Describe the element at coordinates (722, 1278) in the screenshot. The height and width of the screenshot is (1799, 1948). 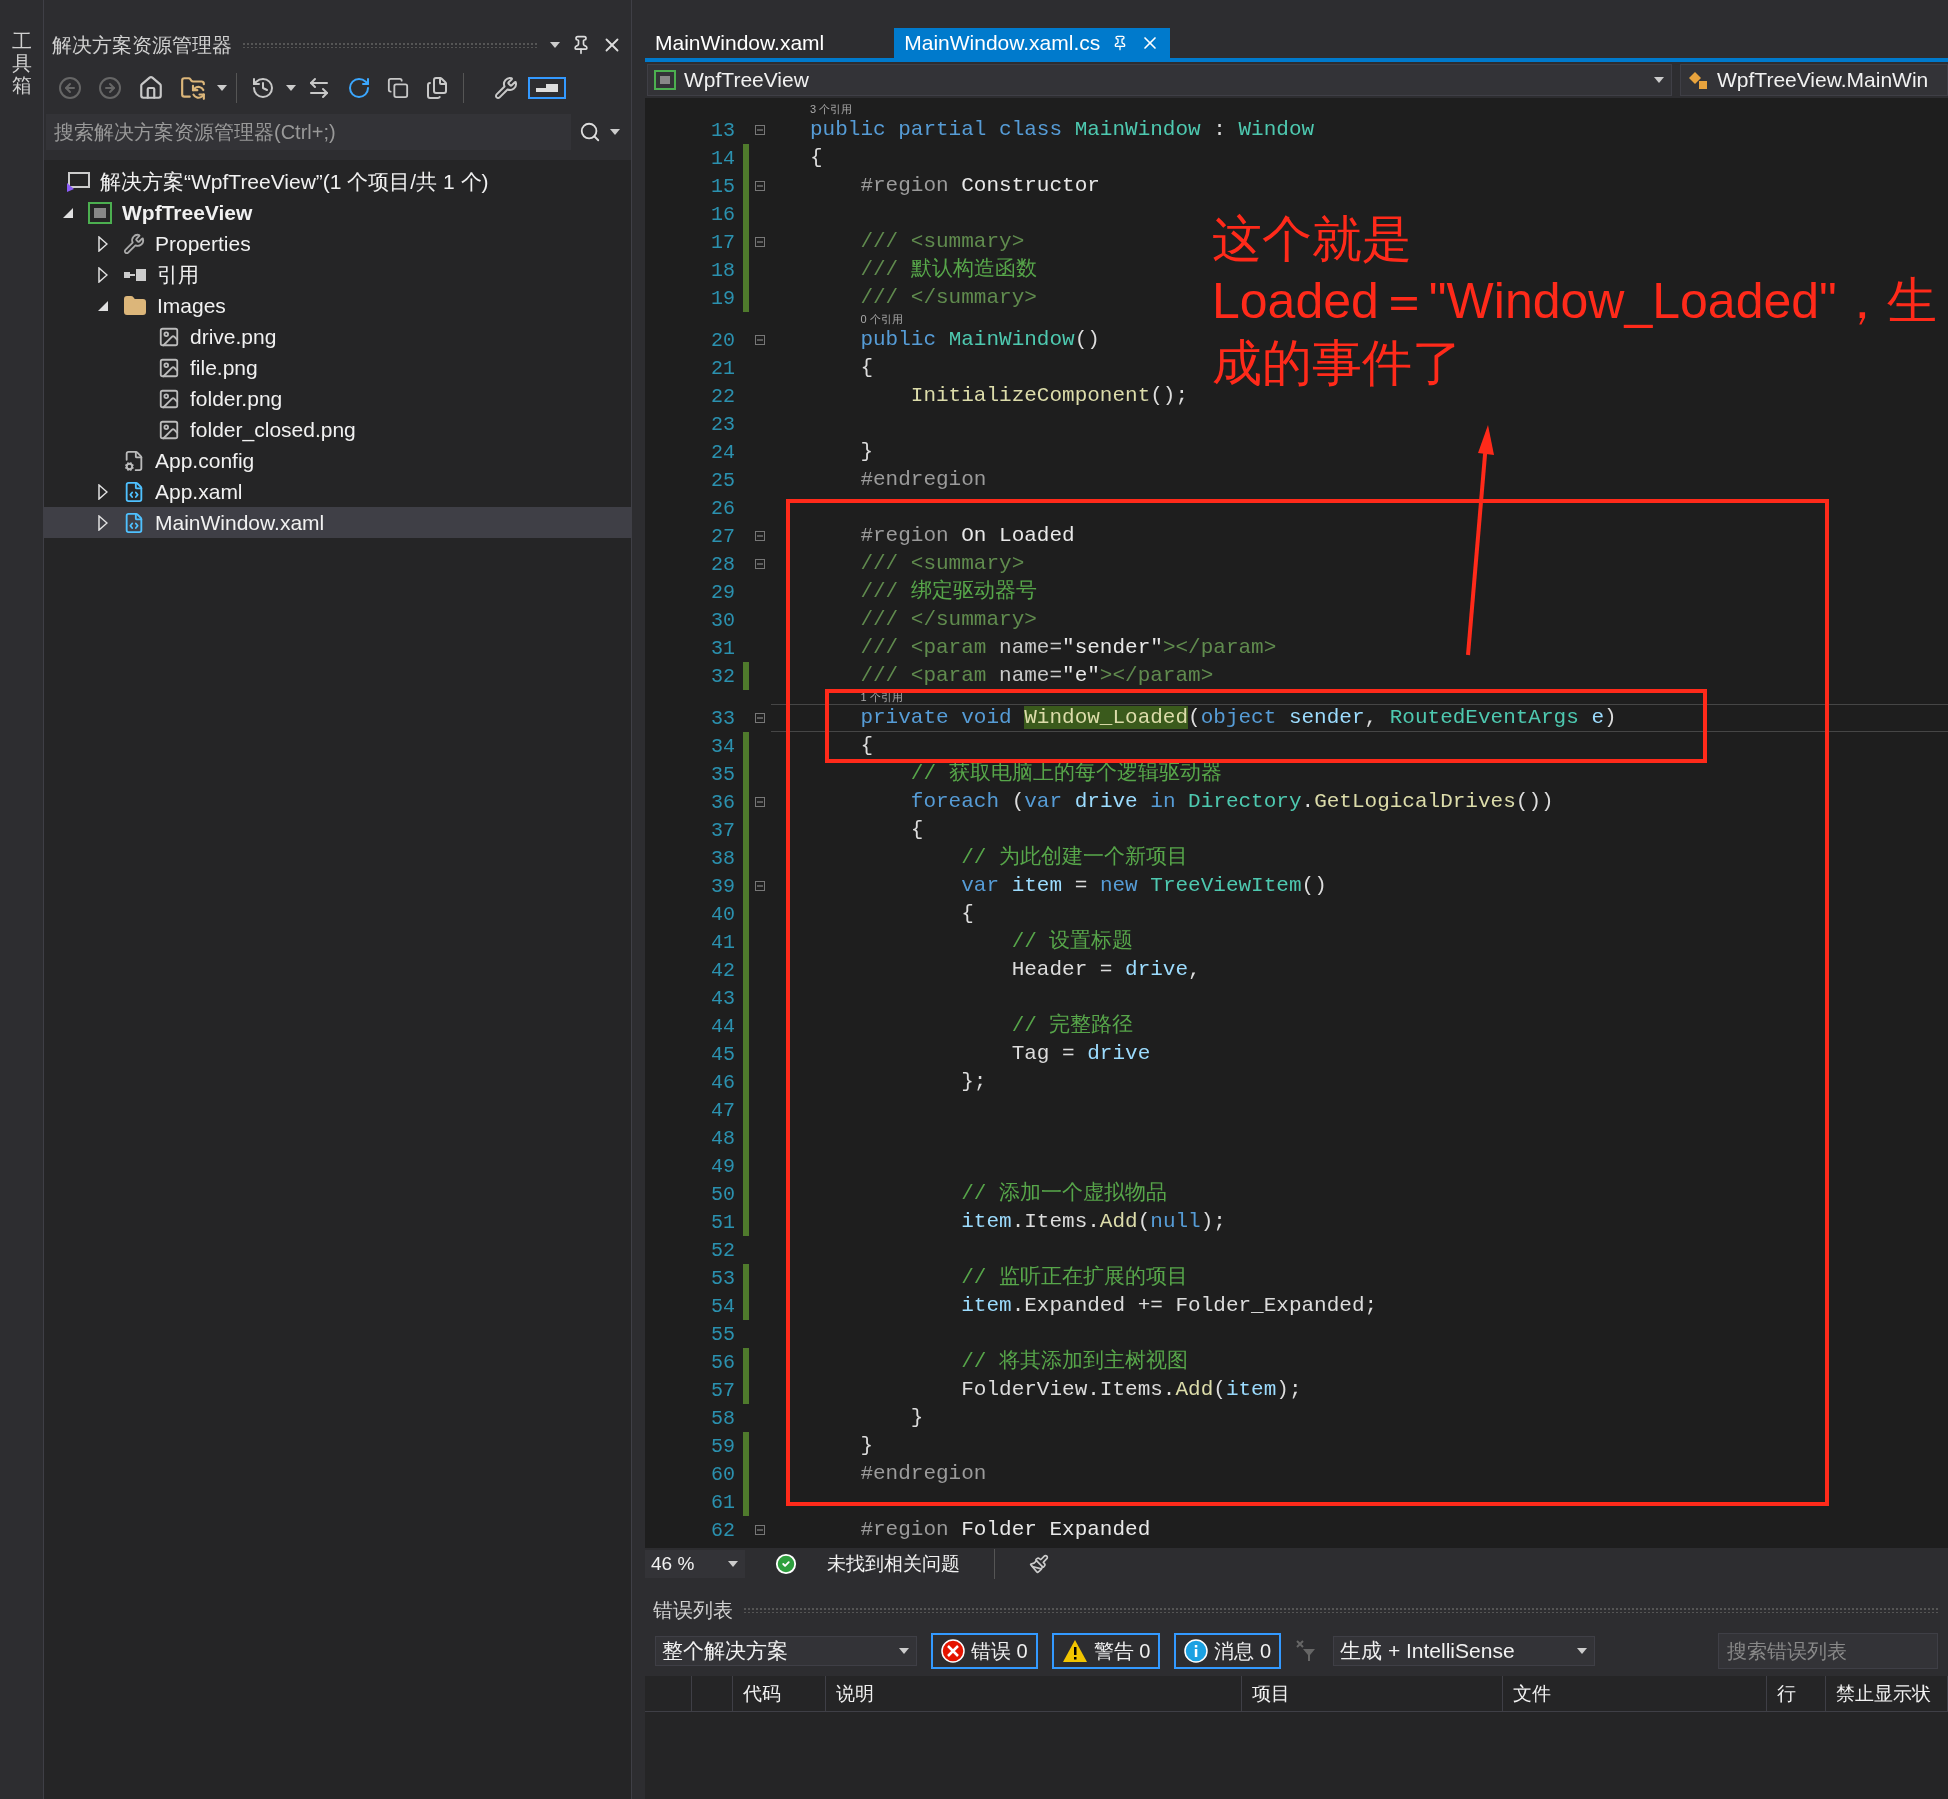
I see `line-number: 53` at that location.